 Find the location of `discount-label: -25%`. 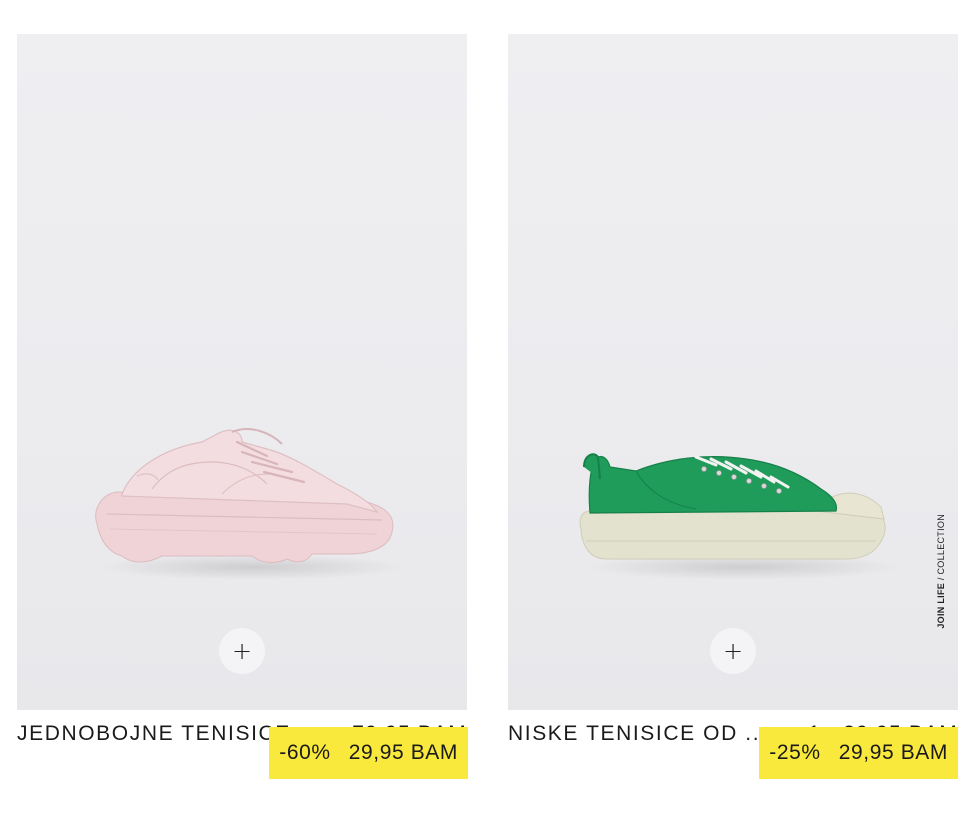

discount-label: -25% is located at coordinates (795, 752).